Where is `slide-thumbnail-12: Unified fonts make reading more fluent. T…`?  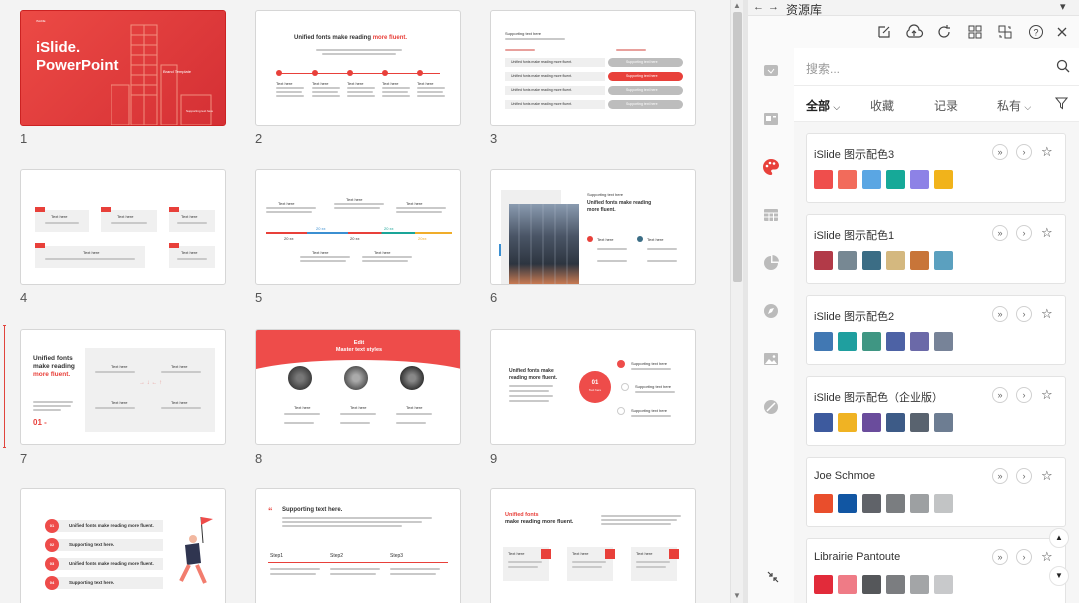 slide-thumbnail-12: Unified fonts make reading more fluent. T… is located at coordinates (593, 545).